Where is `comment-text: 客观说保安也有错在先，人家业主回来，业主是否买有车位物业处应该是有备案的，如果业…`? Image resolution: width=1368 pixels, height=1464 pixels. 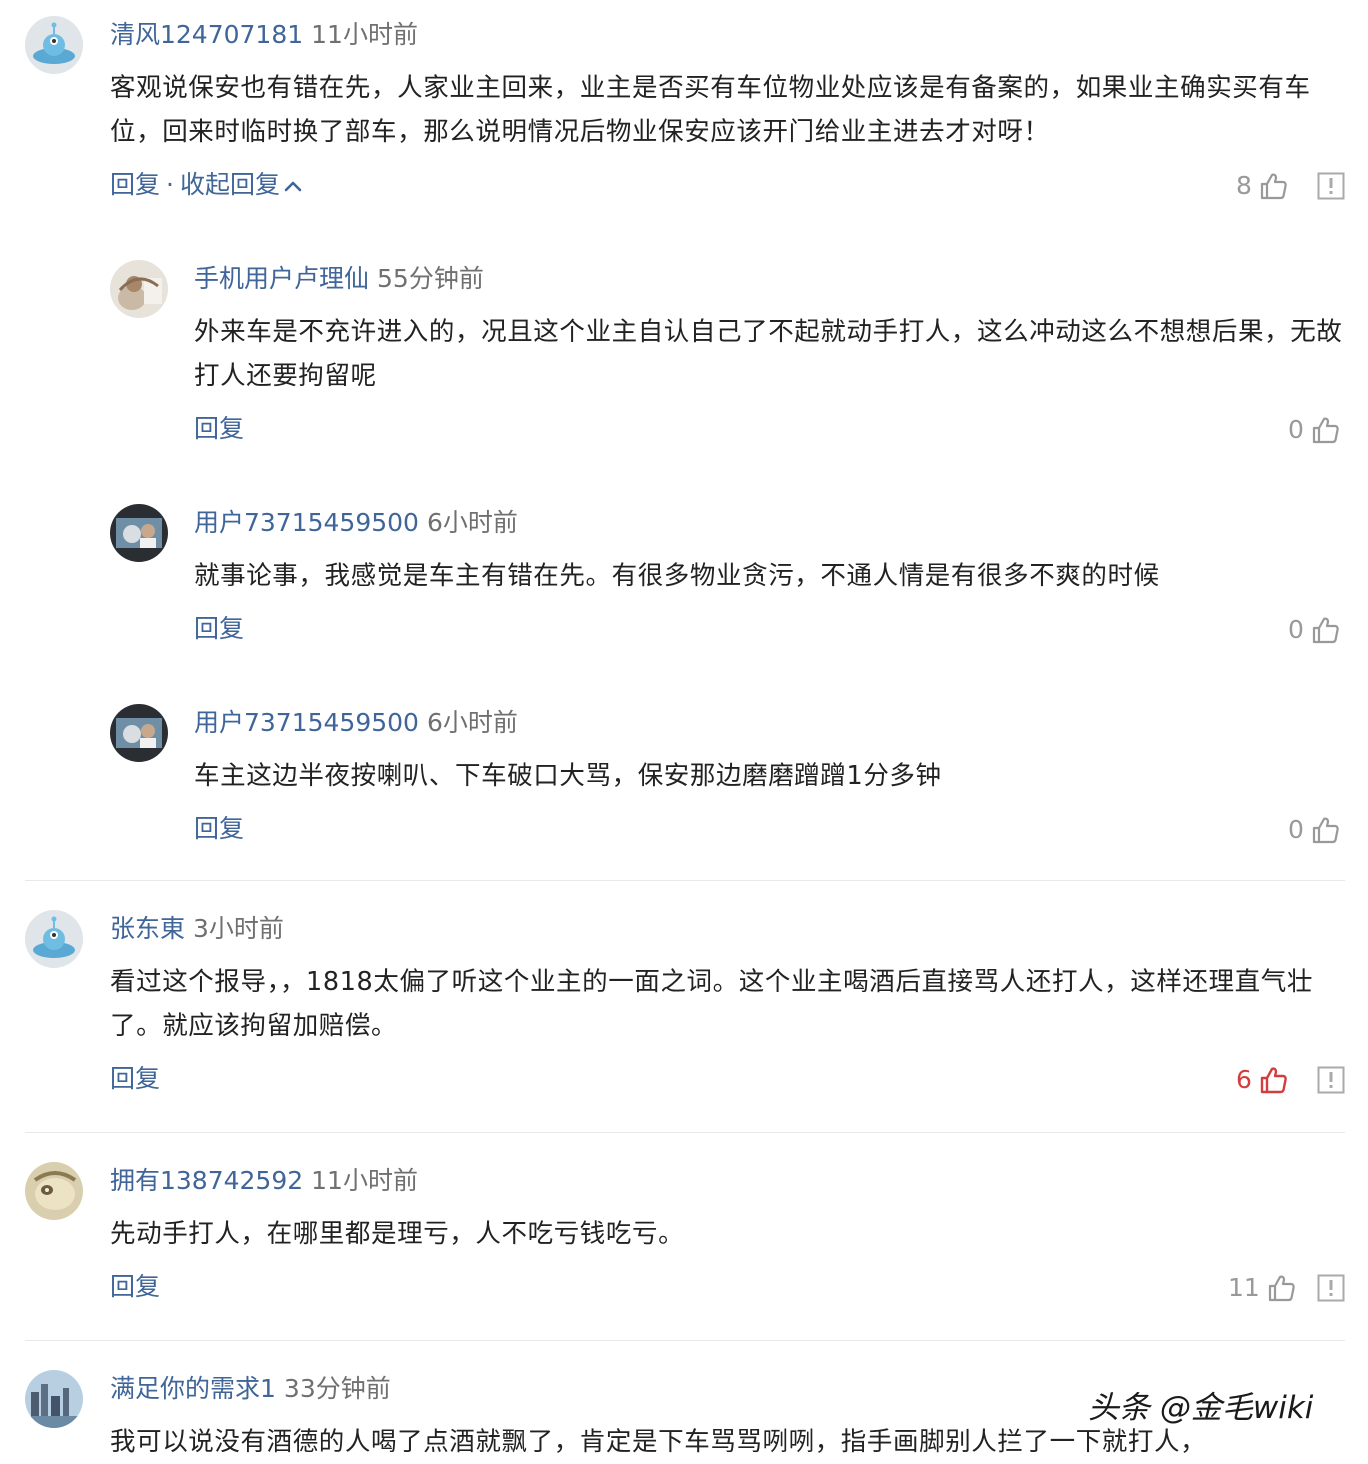 comment-text: 客观说保安也有错在先，人家业主回来，业主是否买有车位物业处应该是有备案的，如果业… is located at coordinates (710, 110).